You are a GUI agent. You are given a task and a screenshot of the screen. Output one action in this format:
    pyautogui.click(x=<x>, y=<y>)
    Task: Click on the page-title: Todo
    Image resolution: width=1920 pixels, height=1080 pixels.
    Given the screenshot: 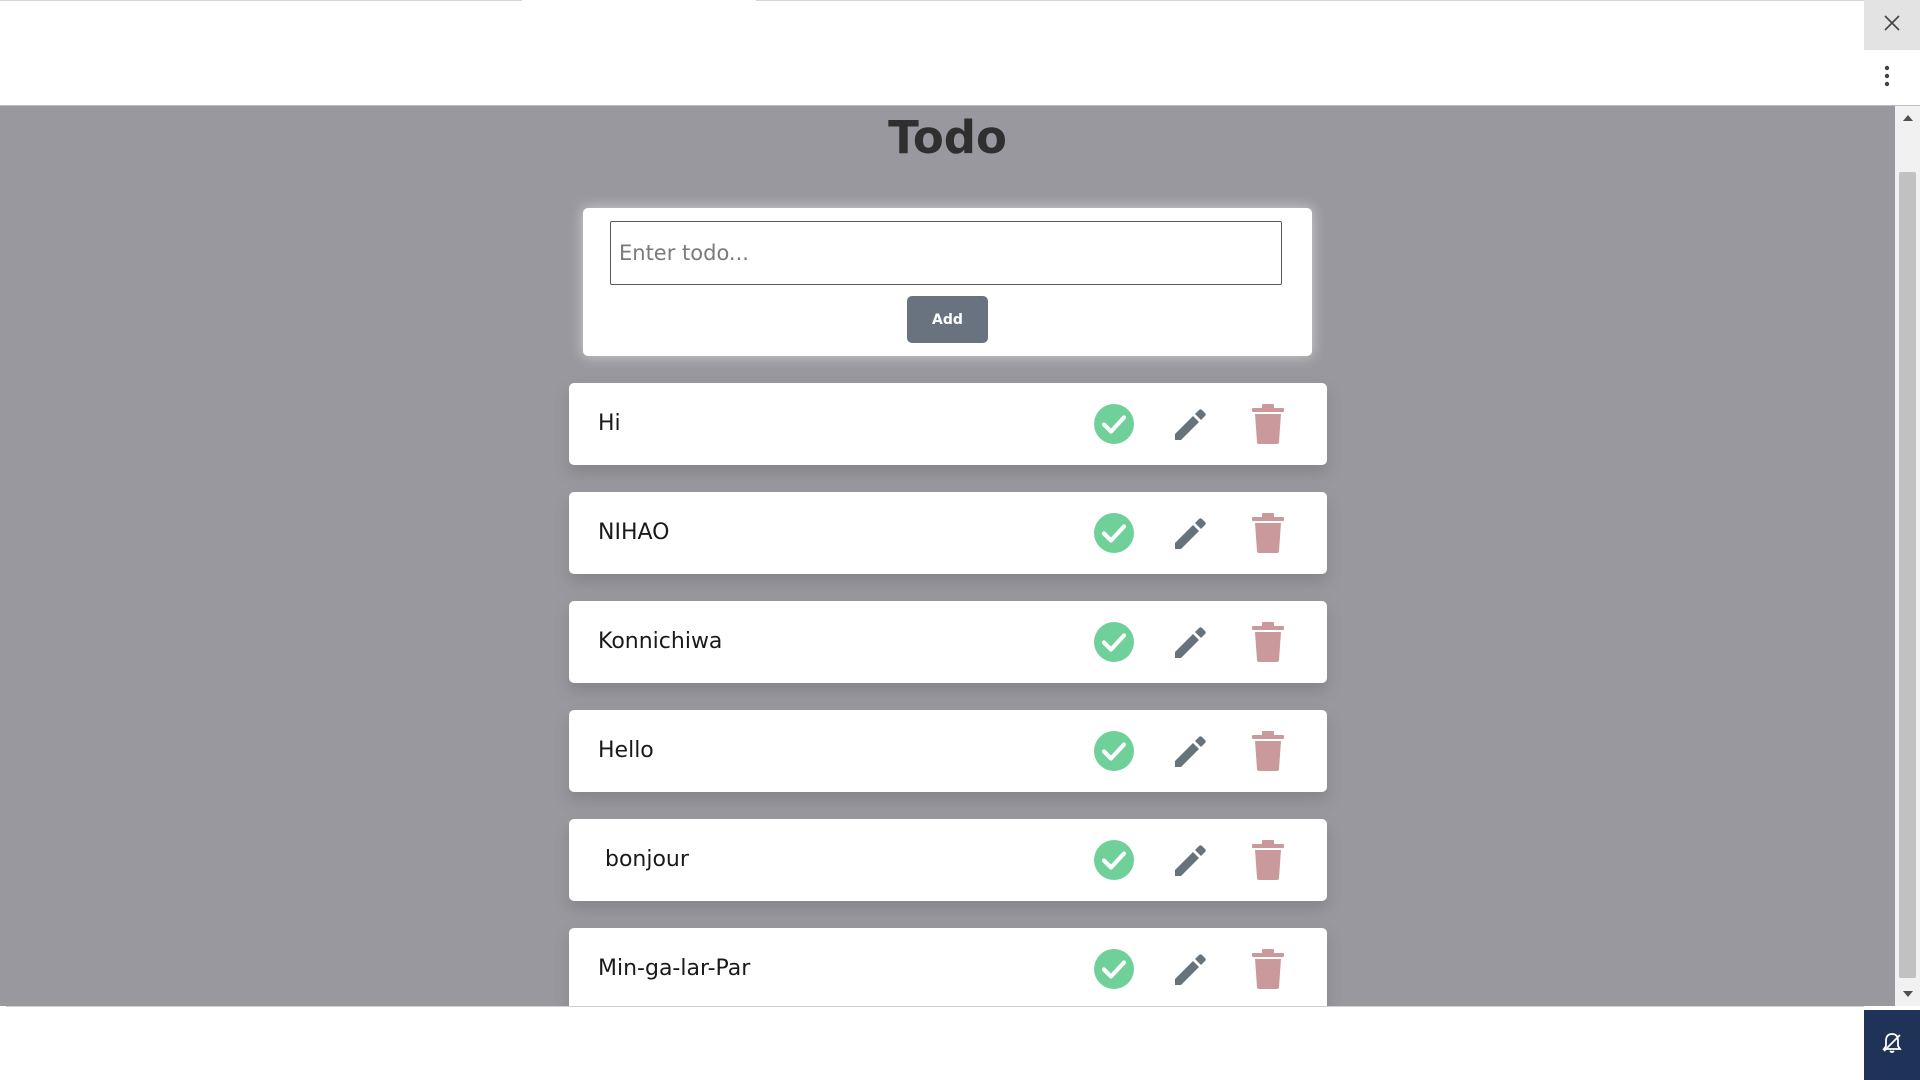 What is the action you would take?
    pyautogui.click(x=947, y=137)
    